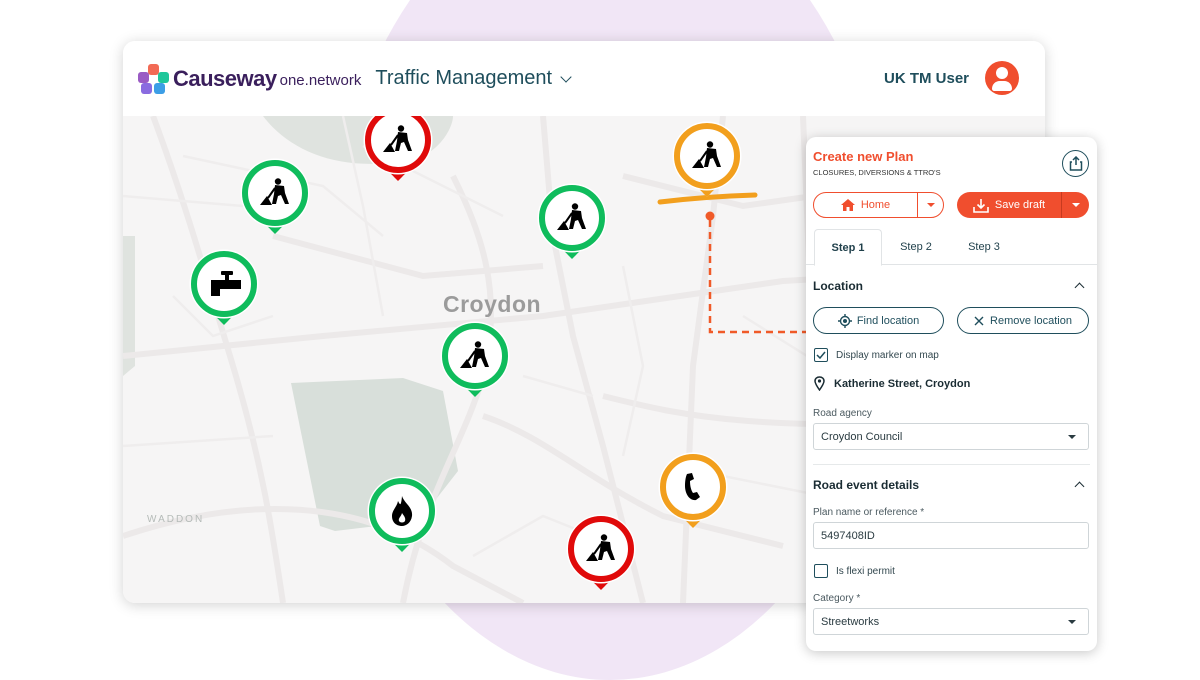 The height and width of the screenshot is (680, 1200). I want to click on target-icon, so click(844, 320).